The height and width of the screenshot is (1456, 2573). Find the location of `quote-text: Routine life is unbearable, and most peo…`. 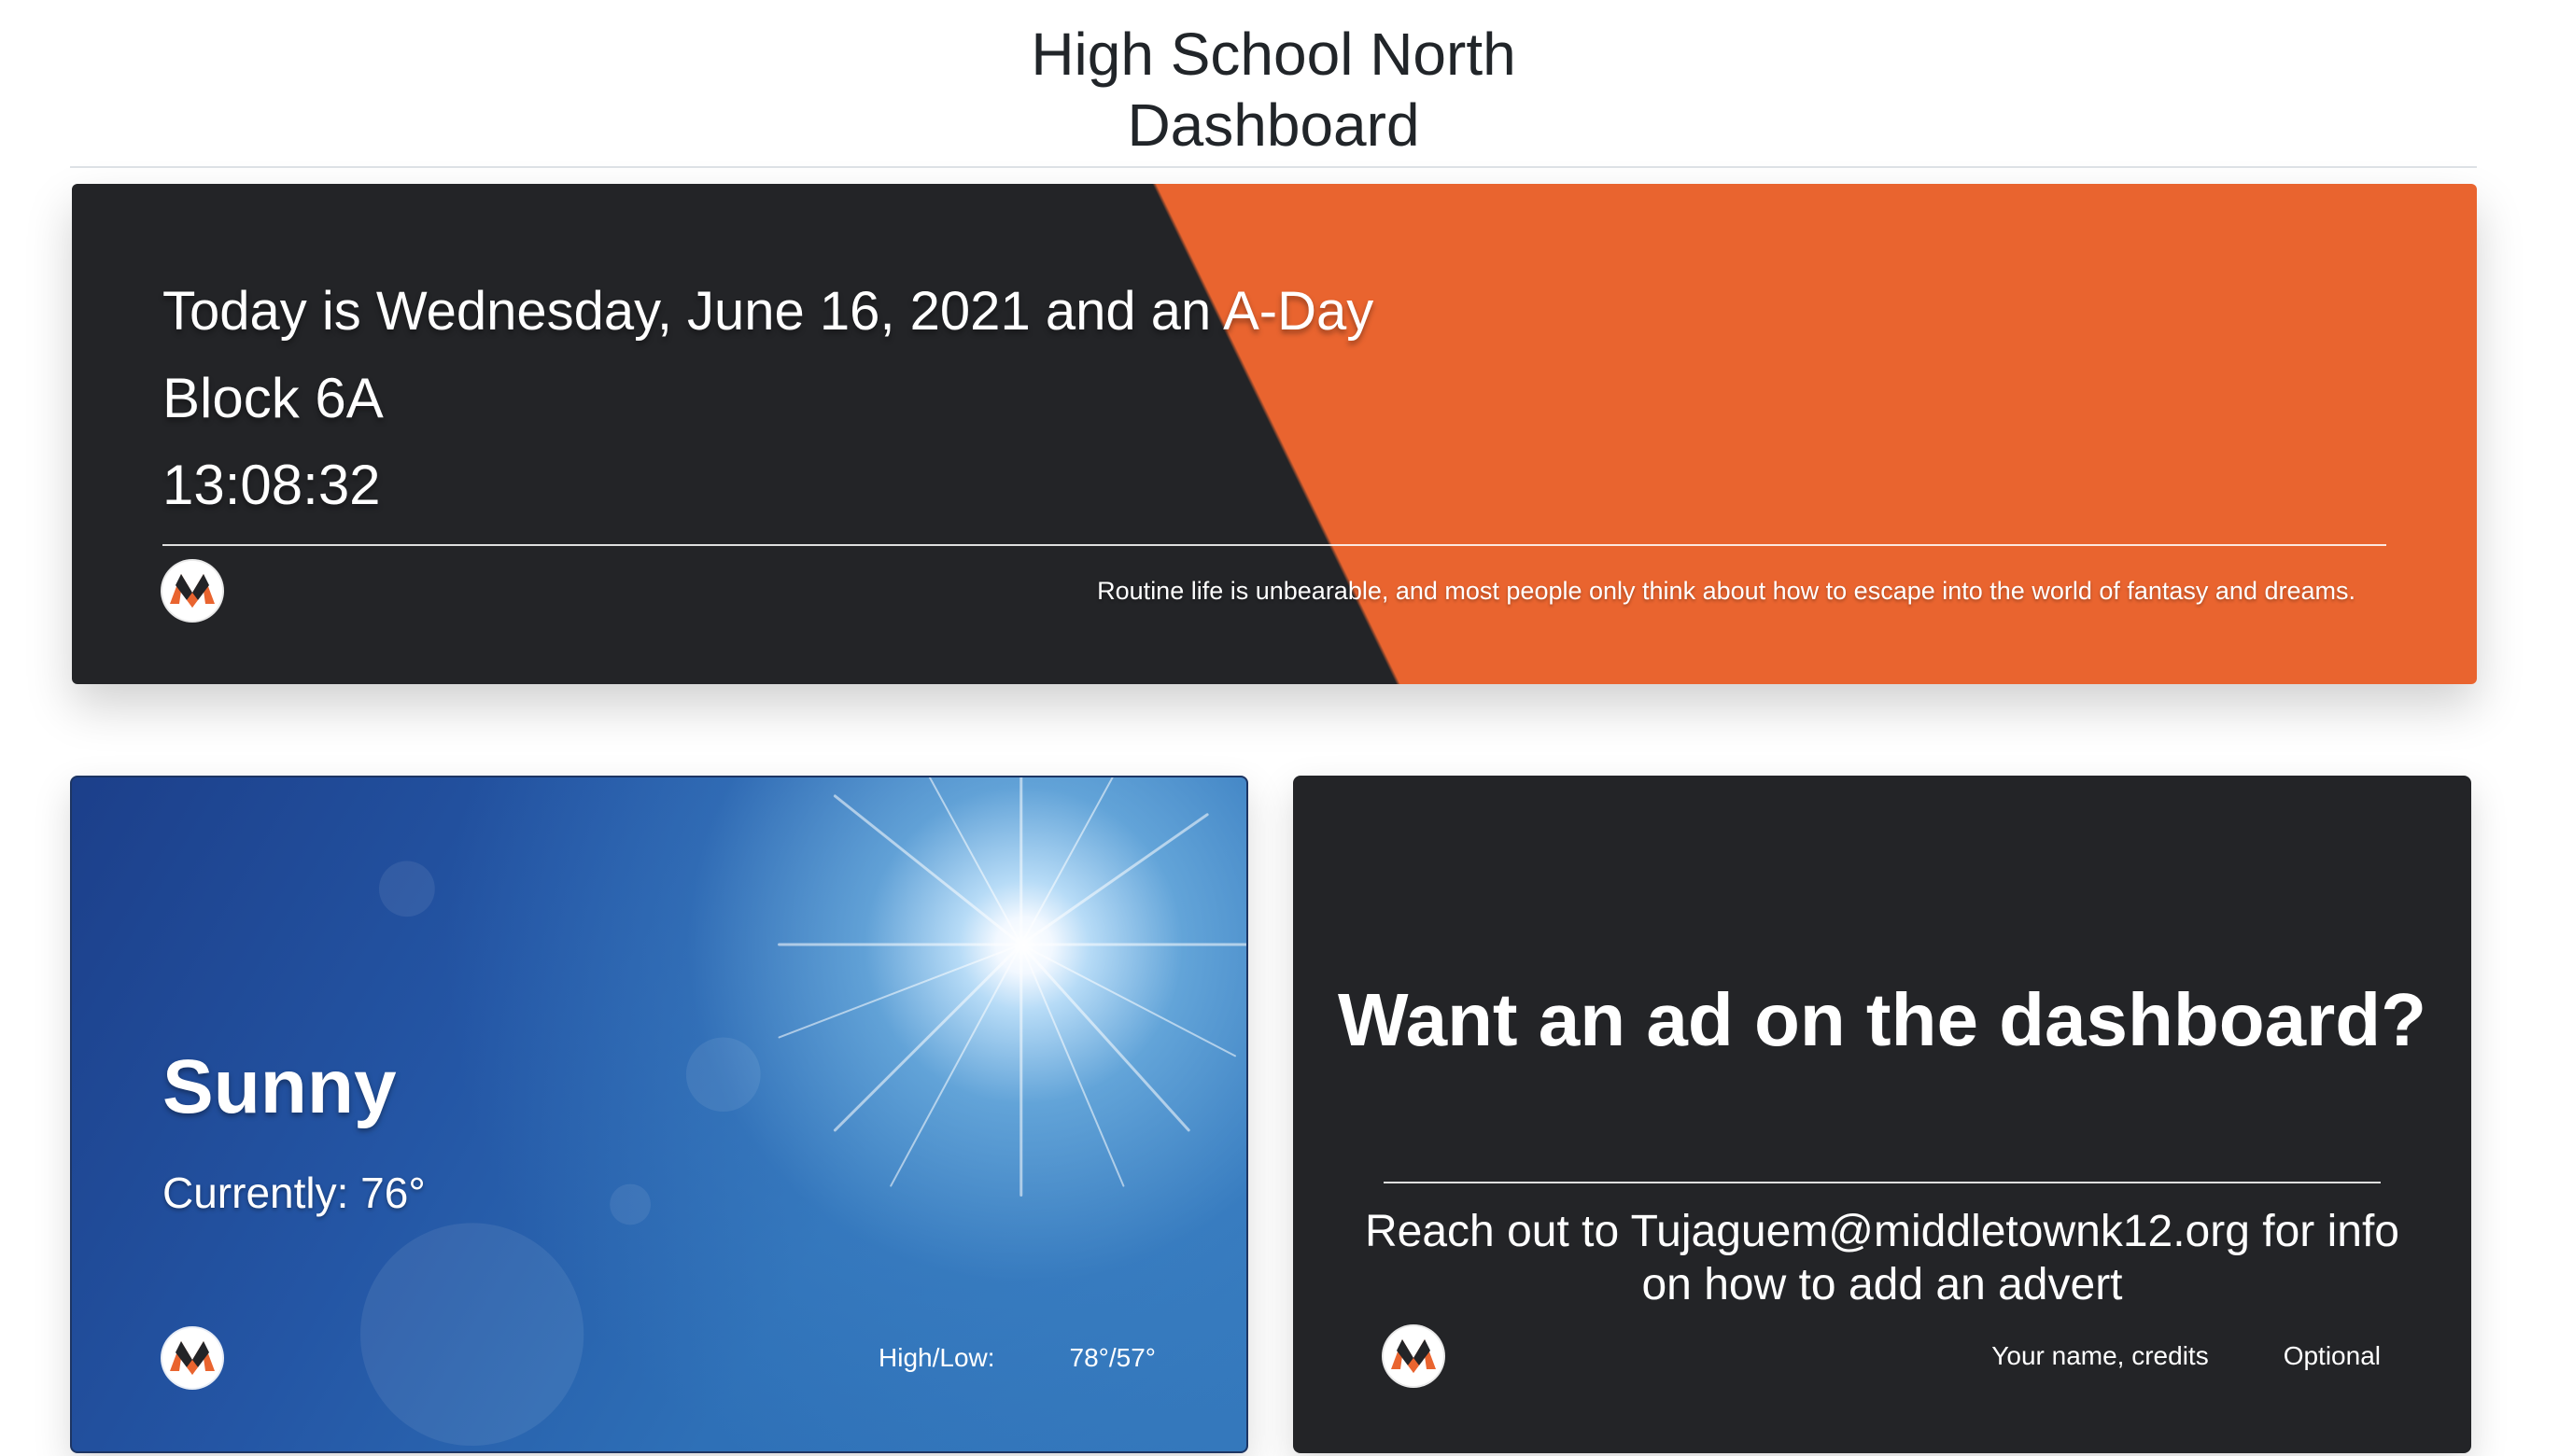

quote-text: Routine life is unbearable, and most peo… is located at coordinates (1726, 590).